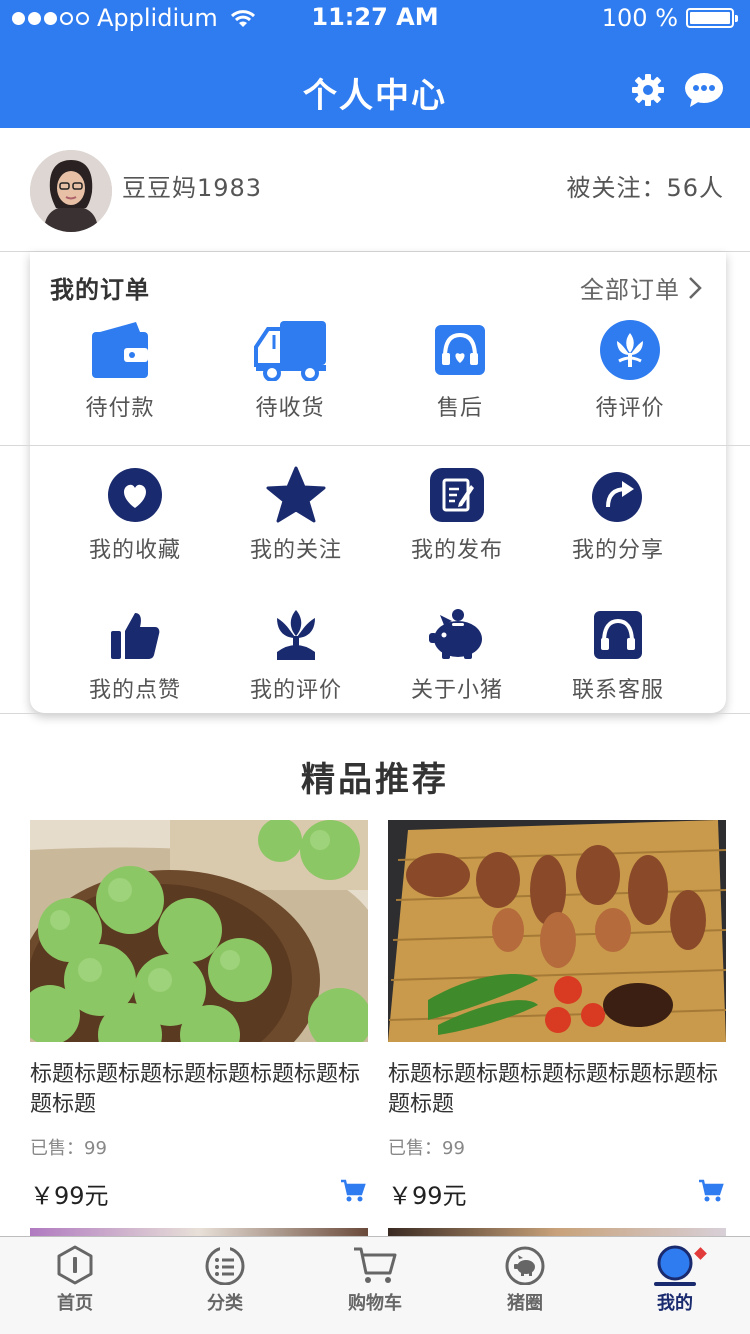 The image size is (750, 1334). Describe the element at coordinates (675, 1263) in the screenshot. I see `profile-icon` at that location.